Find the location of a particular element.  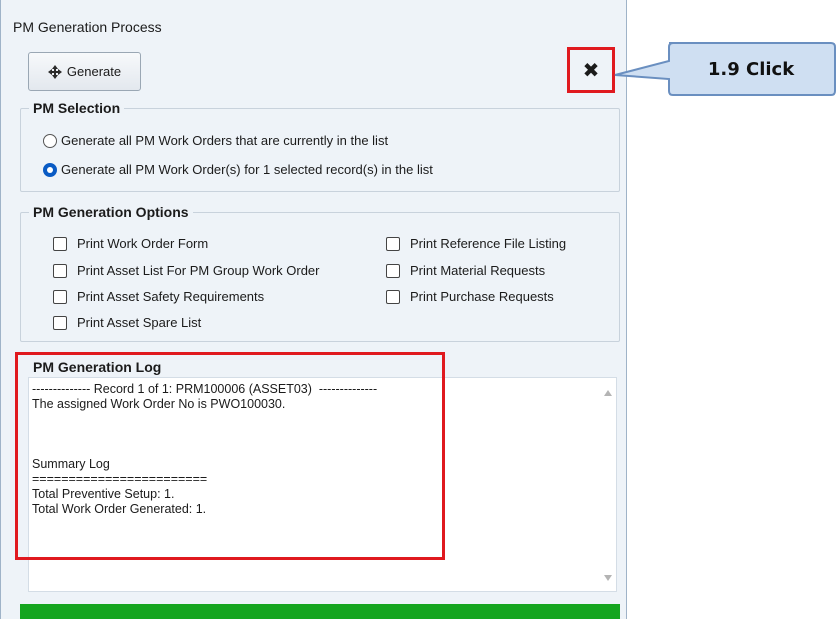

checkbox-label: Print Material Requests is located at coordinates (478, 270).